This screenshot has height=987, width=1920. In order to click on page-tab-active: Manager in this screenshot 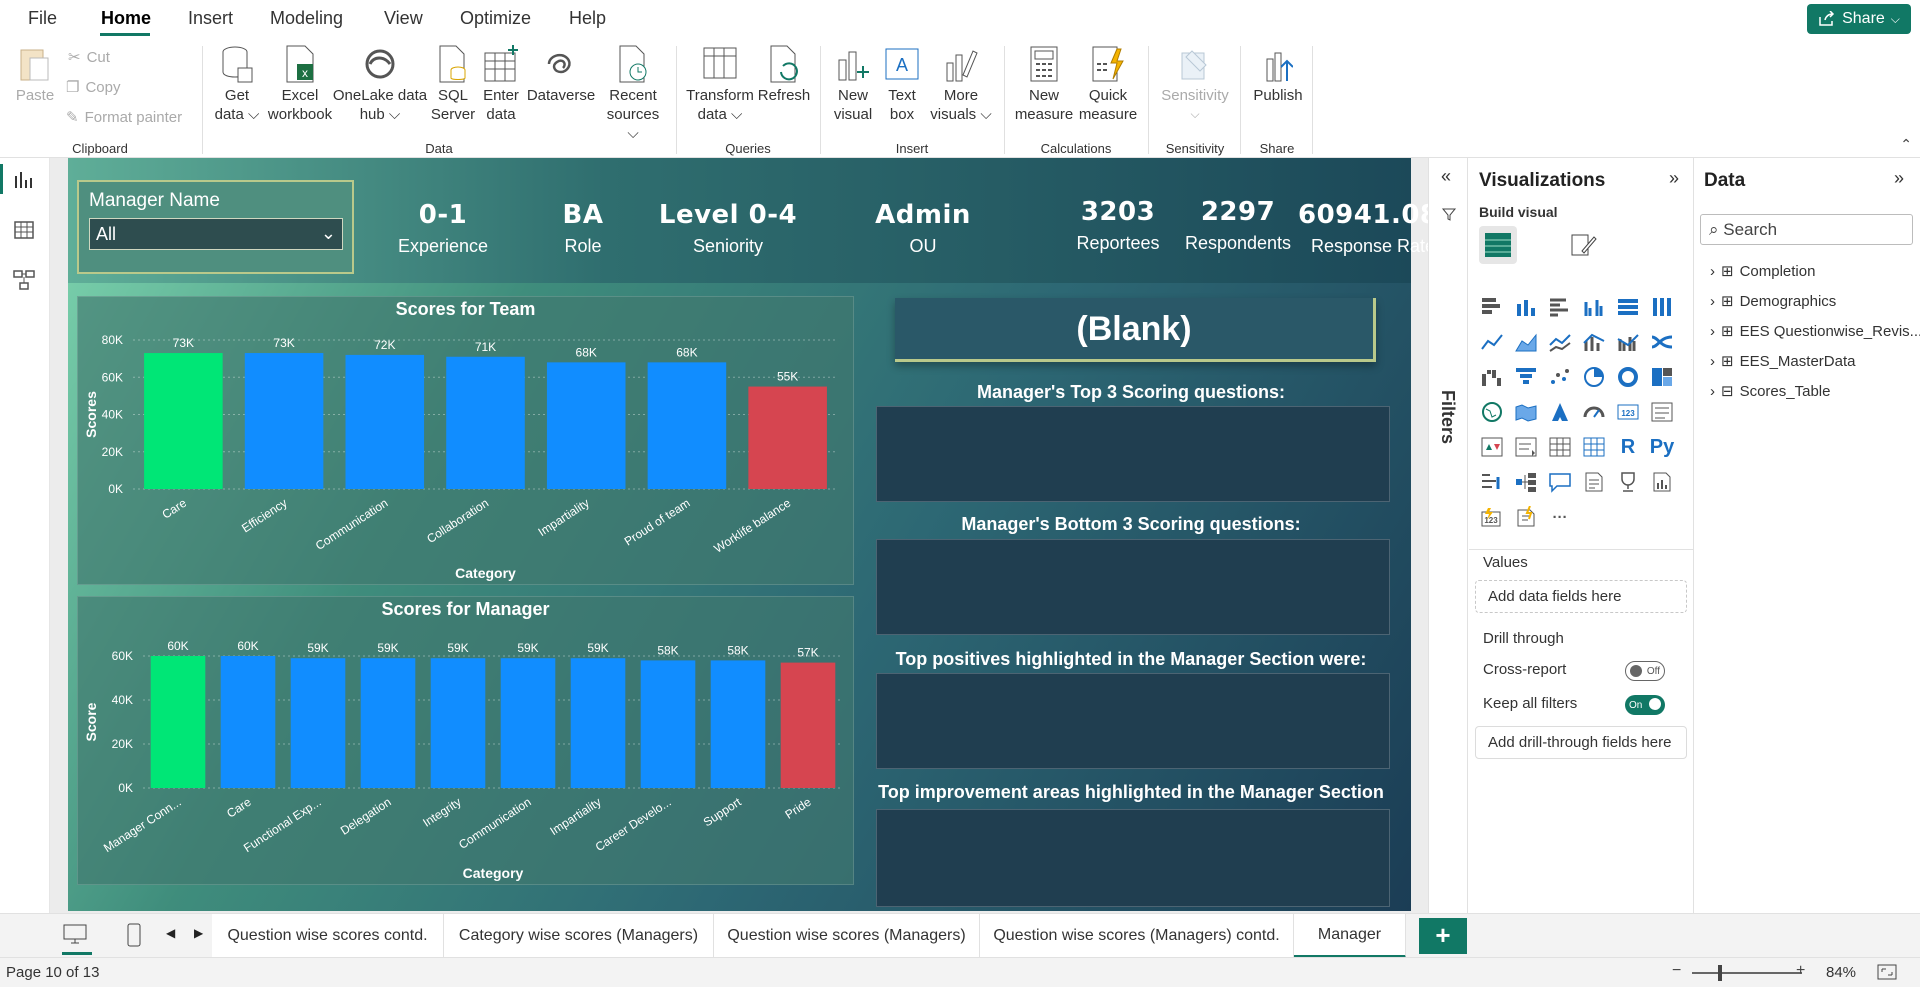, I will do `click(1350, 936)`.